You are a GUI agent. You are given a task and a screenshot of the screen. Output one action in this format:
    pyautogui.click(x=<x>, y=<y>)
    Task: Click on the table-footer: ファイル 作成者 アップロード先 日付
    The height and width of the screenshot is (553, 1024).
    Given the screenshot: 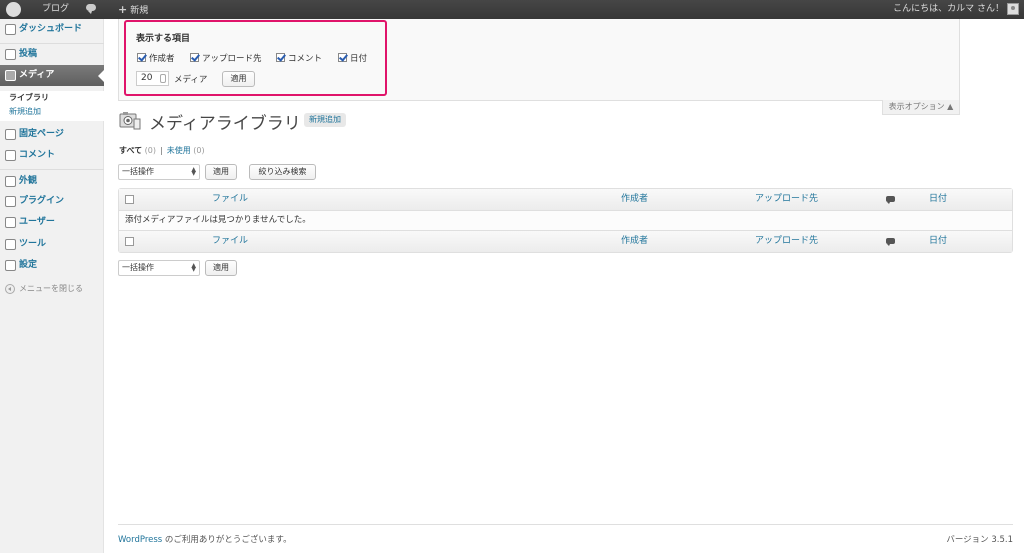 What is the action you would take?
    pyautogui.click(x=565, y=241)
    